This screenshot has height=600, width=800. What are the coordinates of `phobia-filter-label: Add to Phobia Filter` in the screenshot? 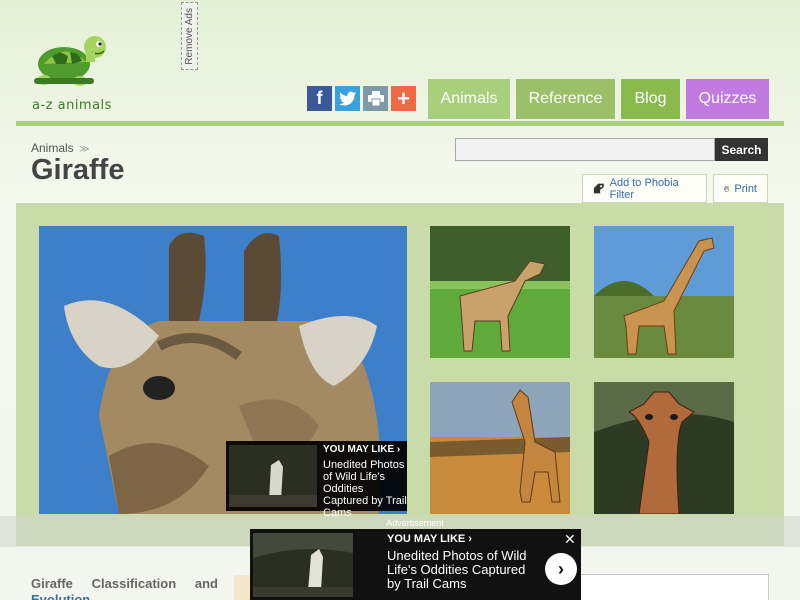 It's located at (644, 188).